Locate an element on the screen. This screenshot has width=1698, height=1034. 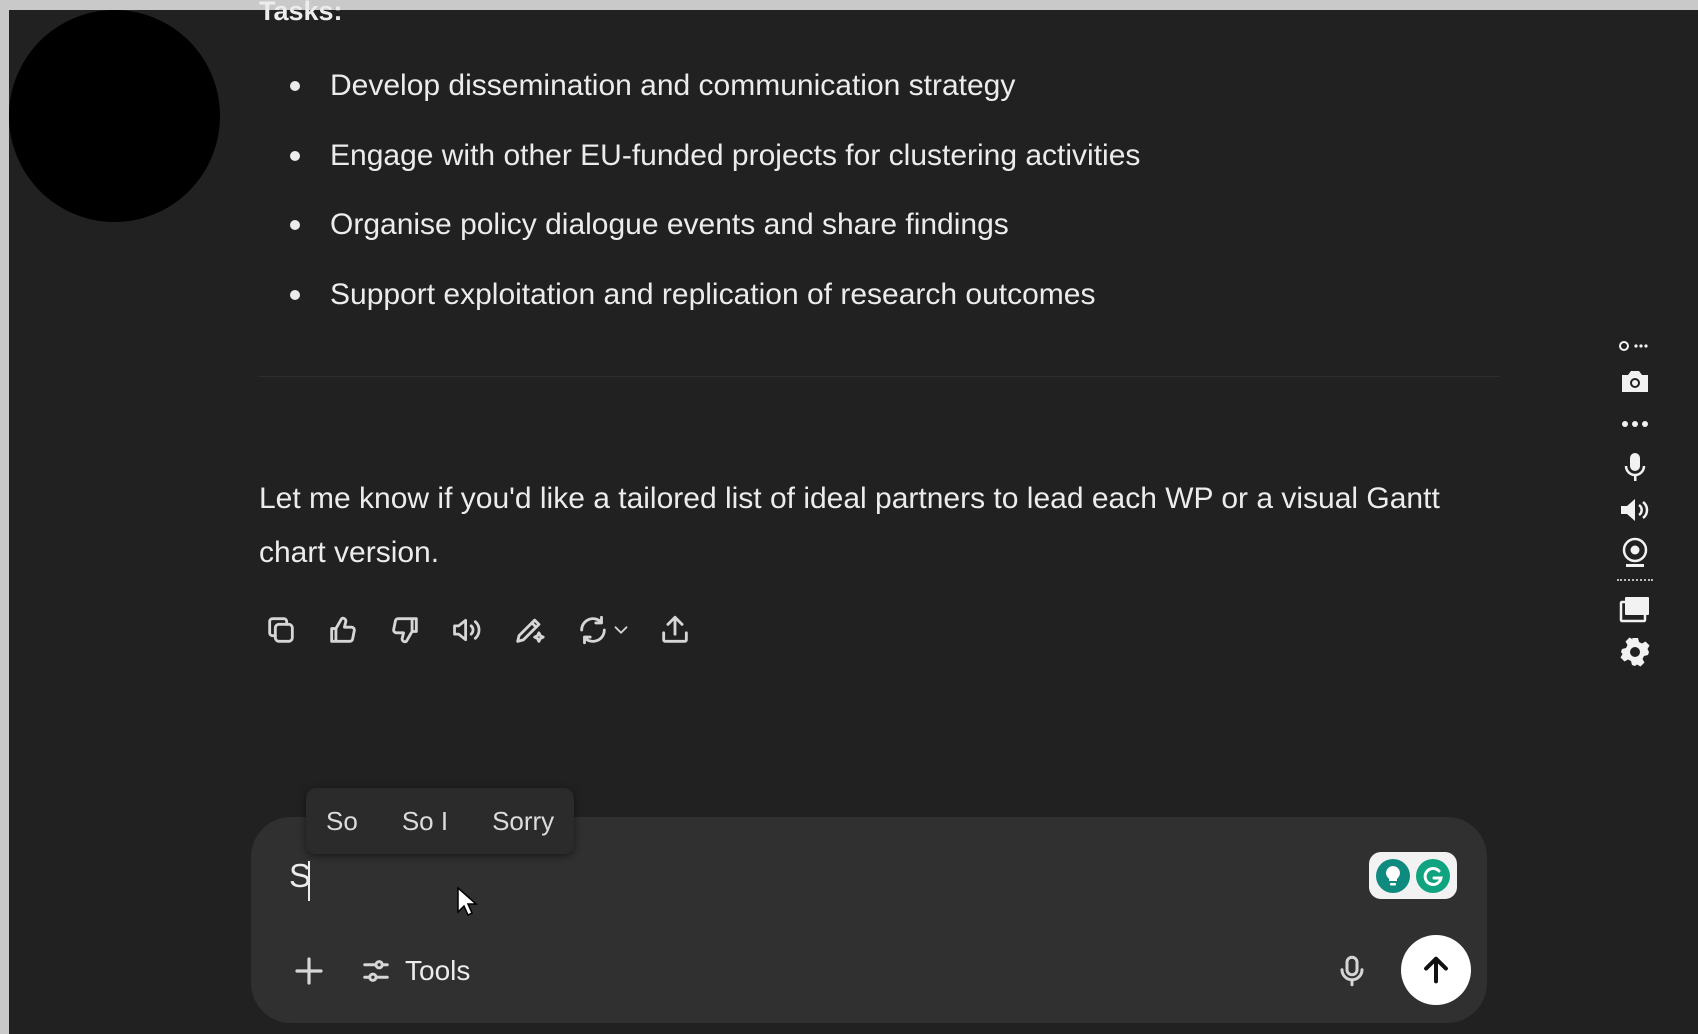
plus-icon is located at coordinates (309, 971).